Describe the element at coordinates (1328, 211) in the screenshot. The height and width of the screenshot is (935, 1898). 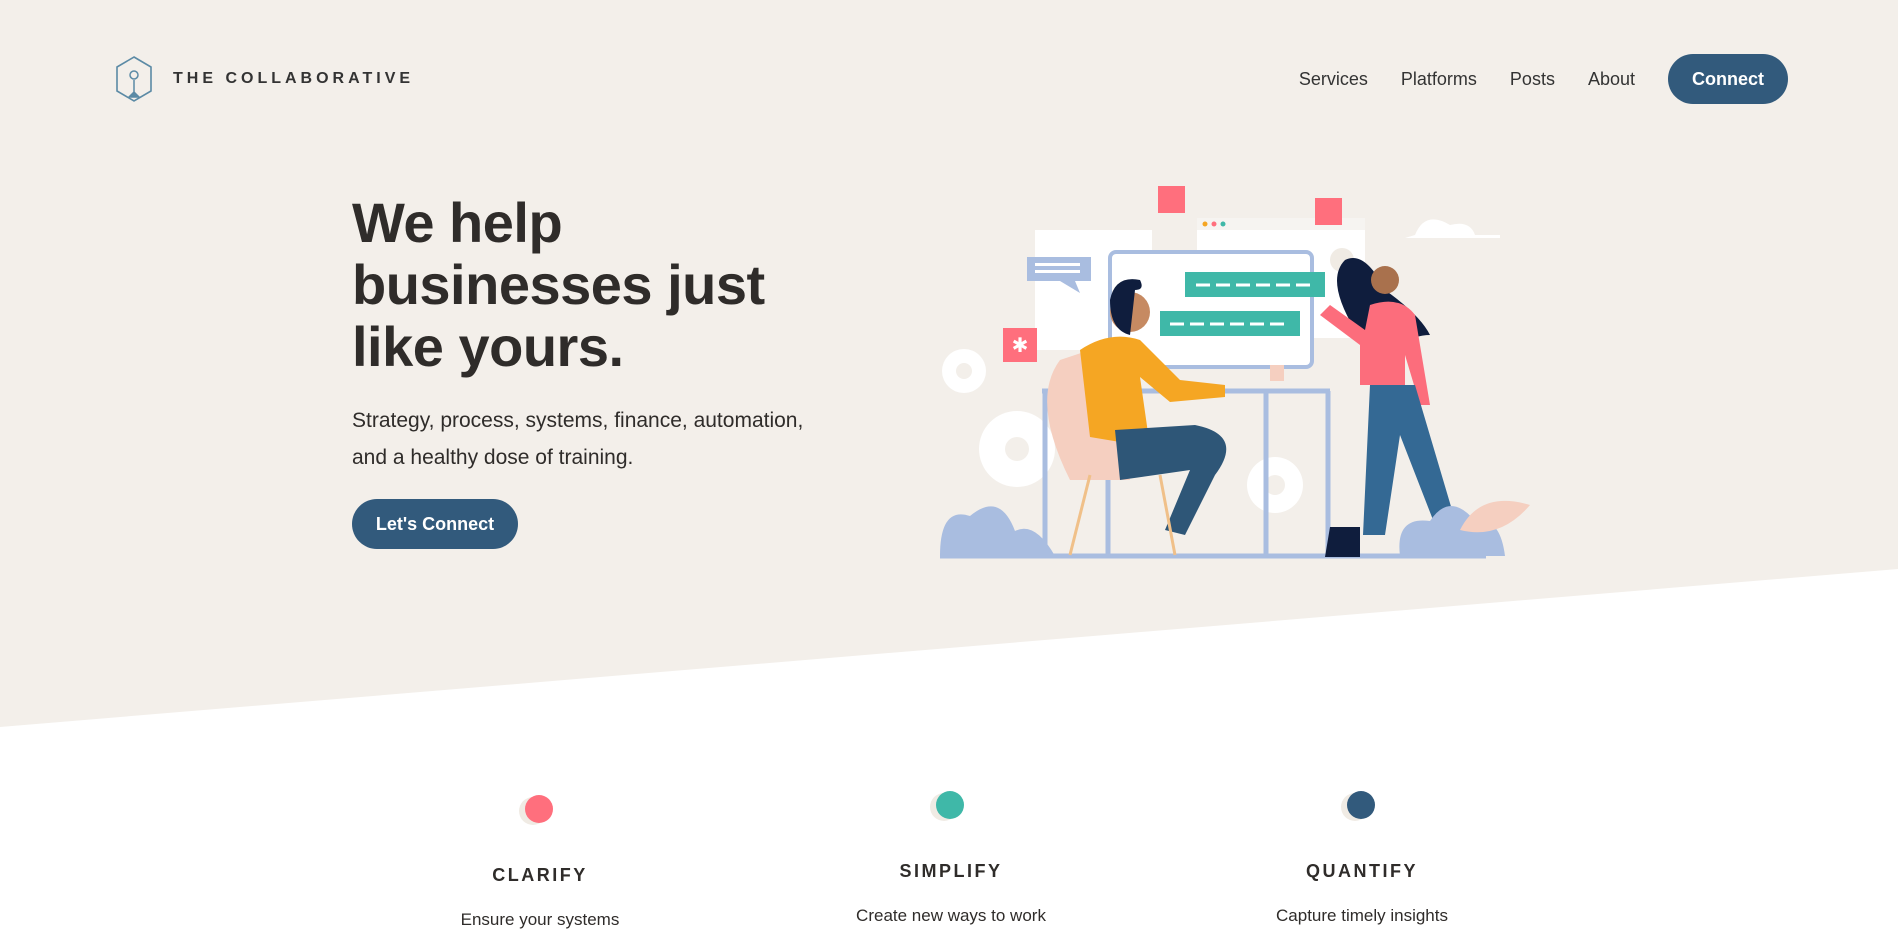
I see `asana-icon` at that location.